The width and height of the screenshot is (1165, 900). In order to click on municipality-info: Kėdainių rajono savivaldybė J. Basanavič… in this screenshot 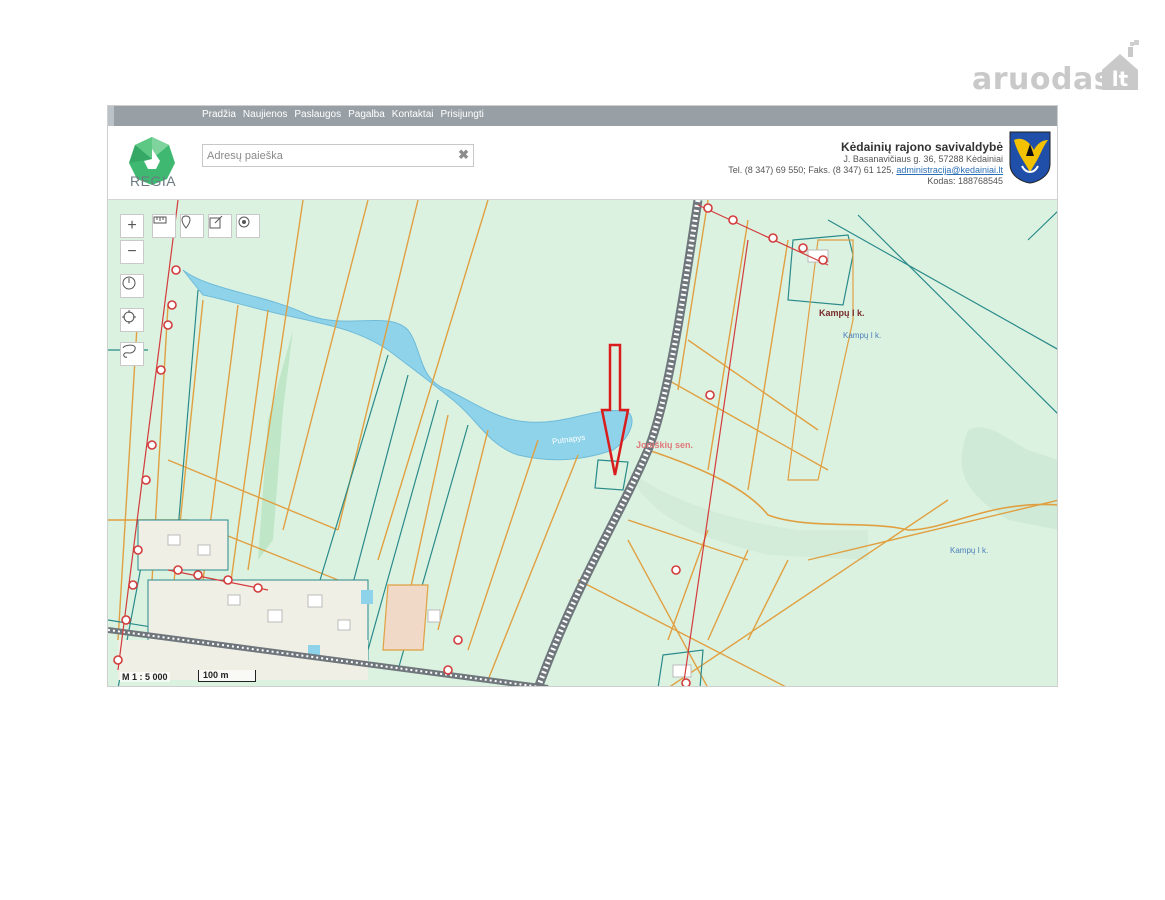, I will do `click(823, 163)`.